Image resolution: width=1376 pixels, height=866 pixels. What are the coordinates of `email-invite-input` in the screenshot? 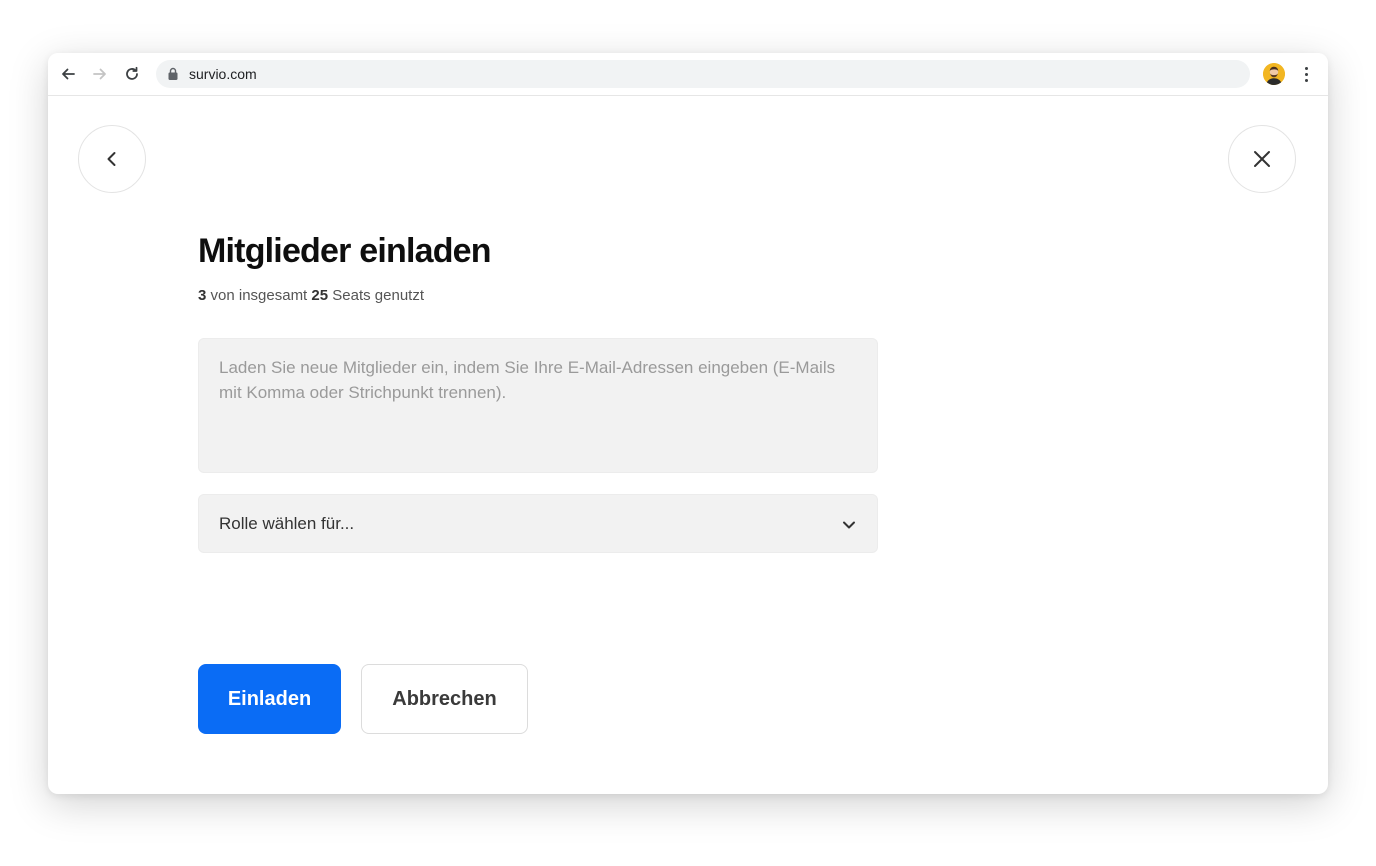 It's located at (538, 405).